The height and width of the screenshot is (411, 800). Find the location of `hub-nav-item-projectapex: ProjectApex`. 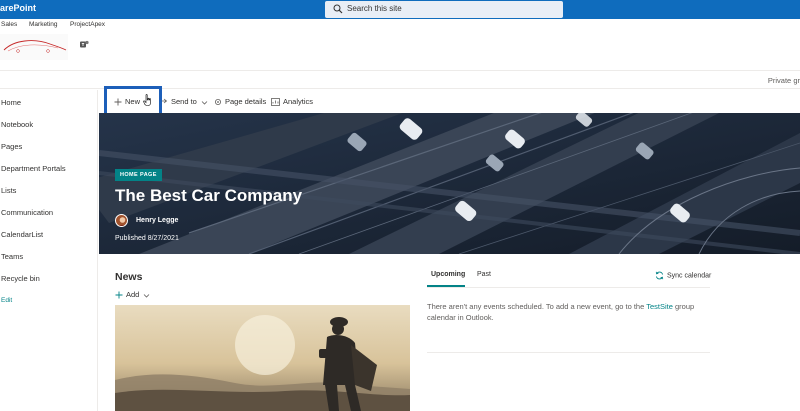

hub-nav-item-projectapex: ProjectApex is located at coordinates (87, 24).